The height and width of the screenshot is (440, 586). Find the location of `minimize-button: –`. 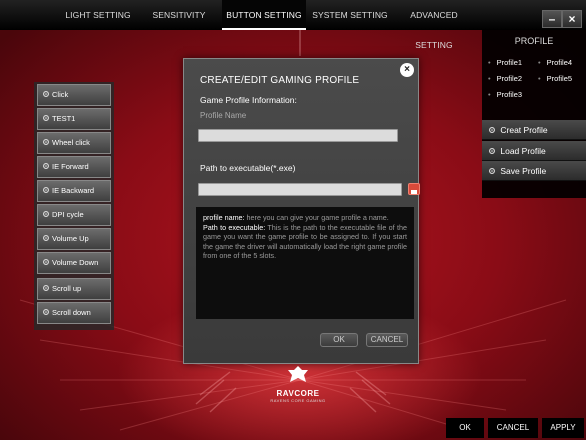

minimize-button: – is located at coordinates (552, 19).